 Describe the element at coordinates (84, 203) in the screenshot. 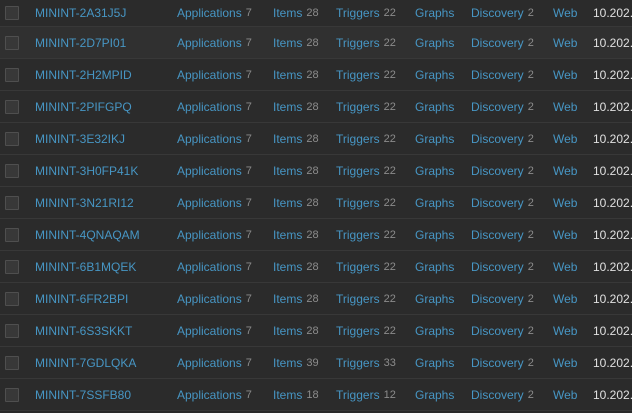

I see `host-name-link: MININT-3N21RI12` at that location.